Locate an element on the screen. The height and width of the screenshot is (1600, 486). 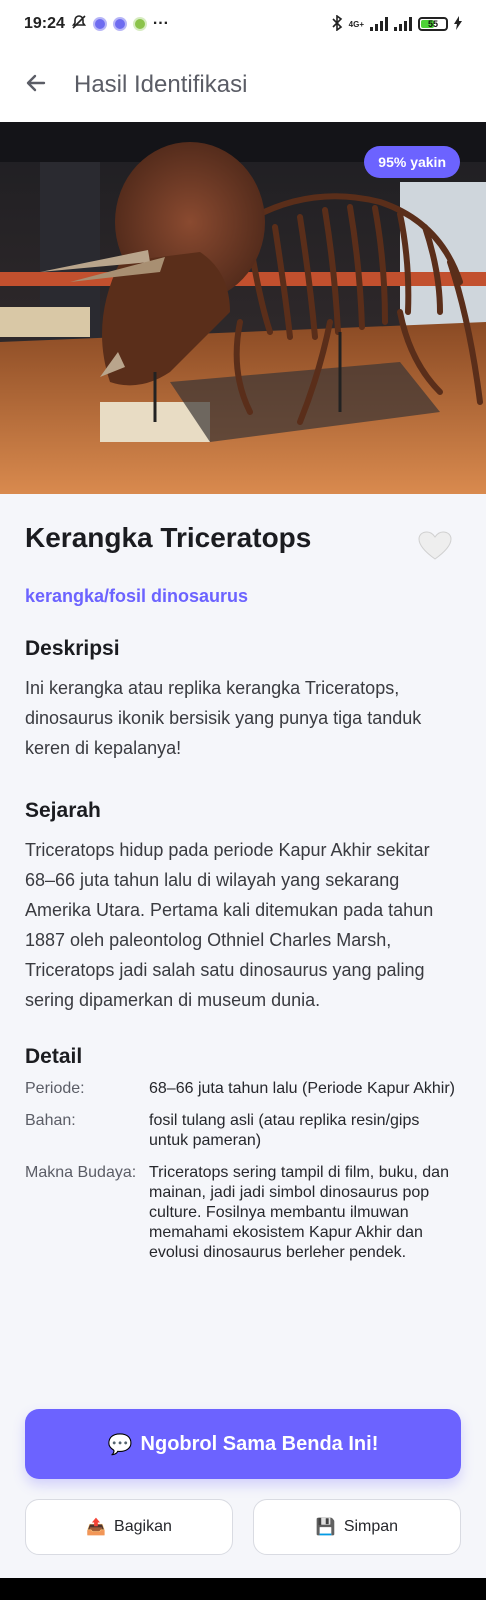
more-notifications-icon: ··· is located at coordinates (160, 23).